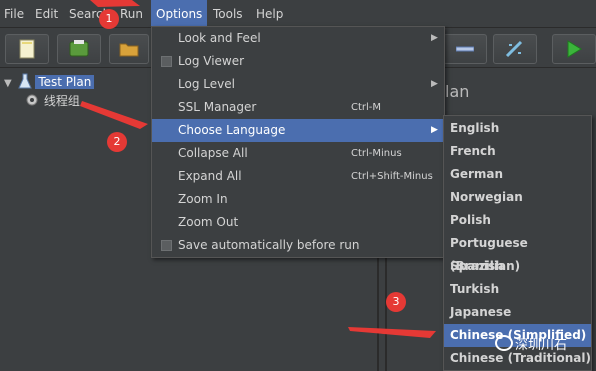 The height and width of the screenshot is (371, 596). I want to click on wand-icon, so click(514, 49).